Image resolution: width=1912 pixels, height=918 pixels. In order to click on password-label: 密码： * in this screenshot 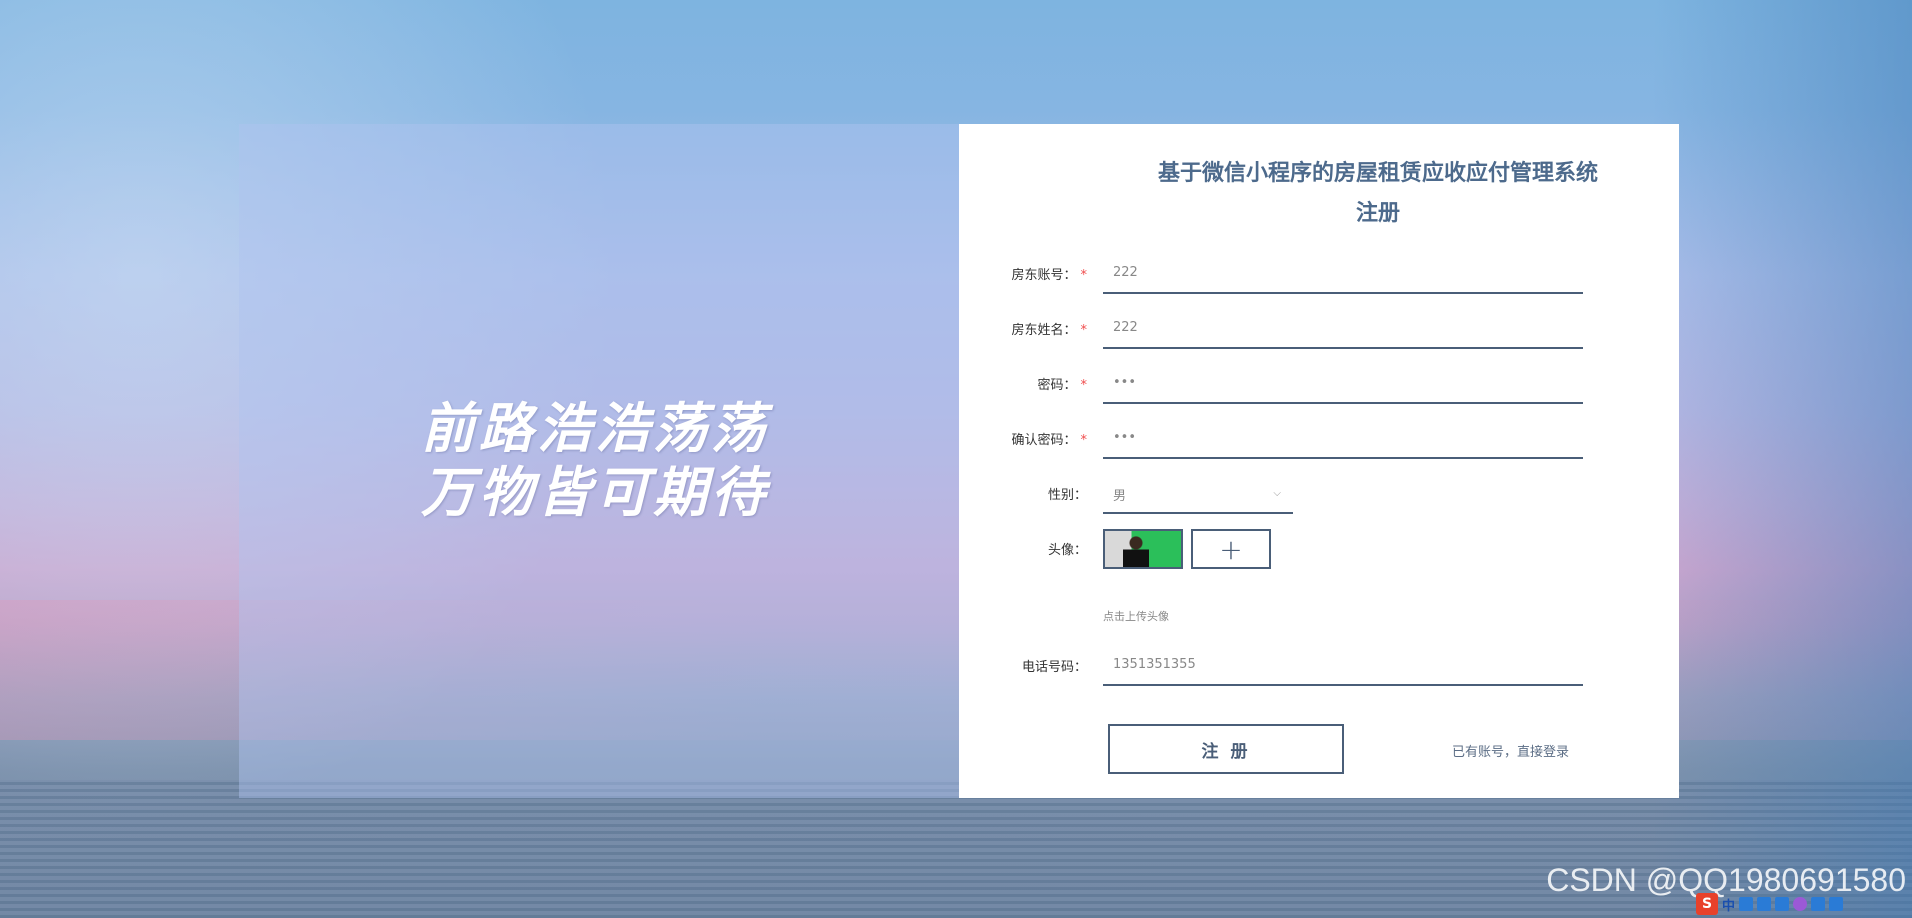, I will do `click(1062, 385)`.